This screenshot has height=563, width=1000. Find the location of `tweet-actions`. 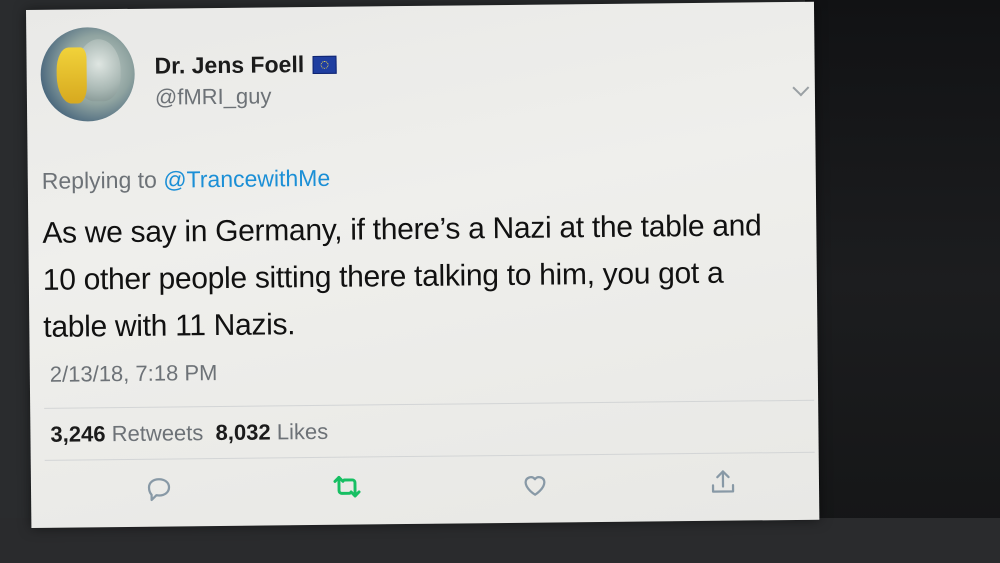

tweet-actions is located at coordinates (441, 486).